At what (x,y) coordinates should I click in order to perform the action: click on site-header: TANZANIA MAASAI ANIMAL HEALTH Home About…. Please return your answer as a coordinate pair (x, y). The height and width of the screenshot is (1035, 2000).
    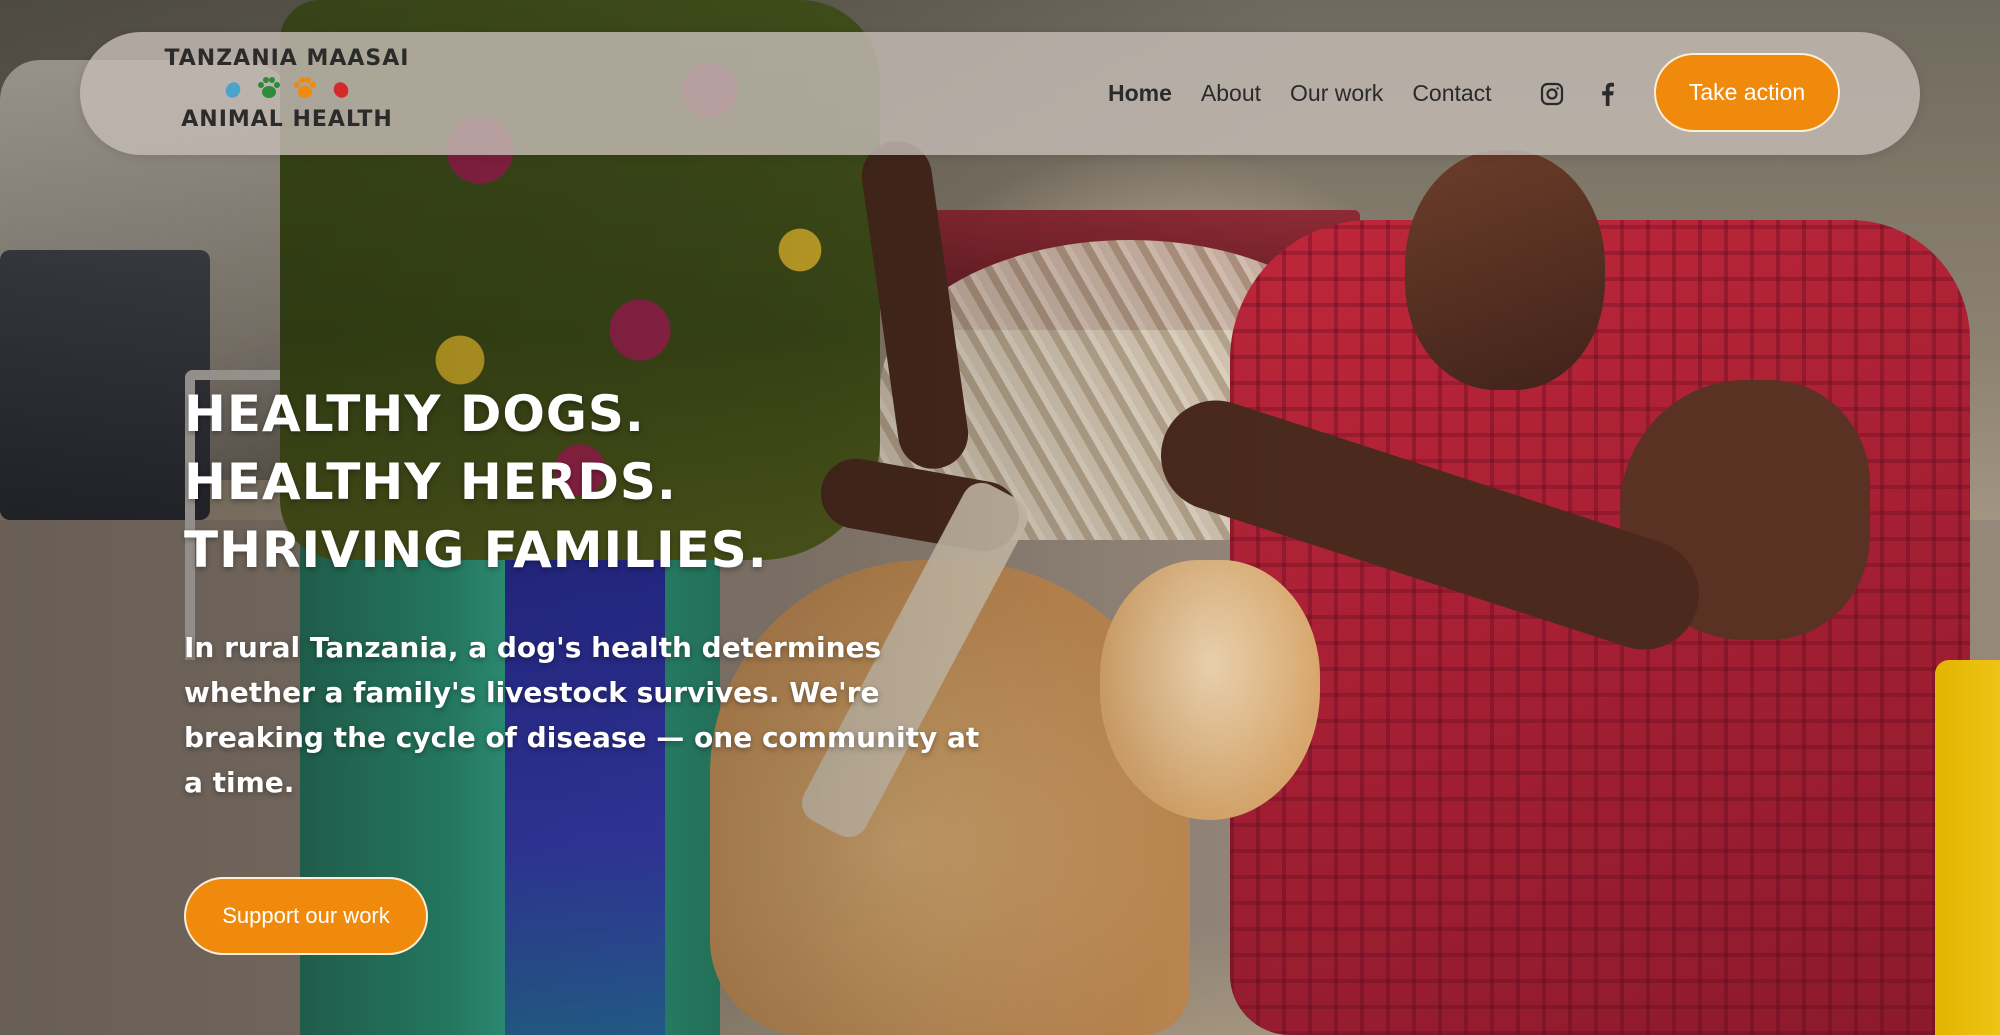
    Looking at the image, I should click on (1000, 93).